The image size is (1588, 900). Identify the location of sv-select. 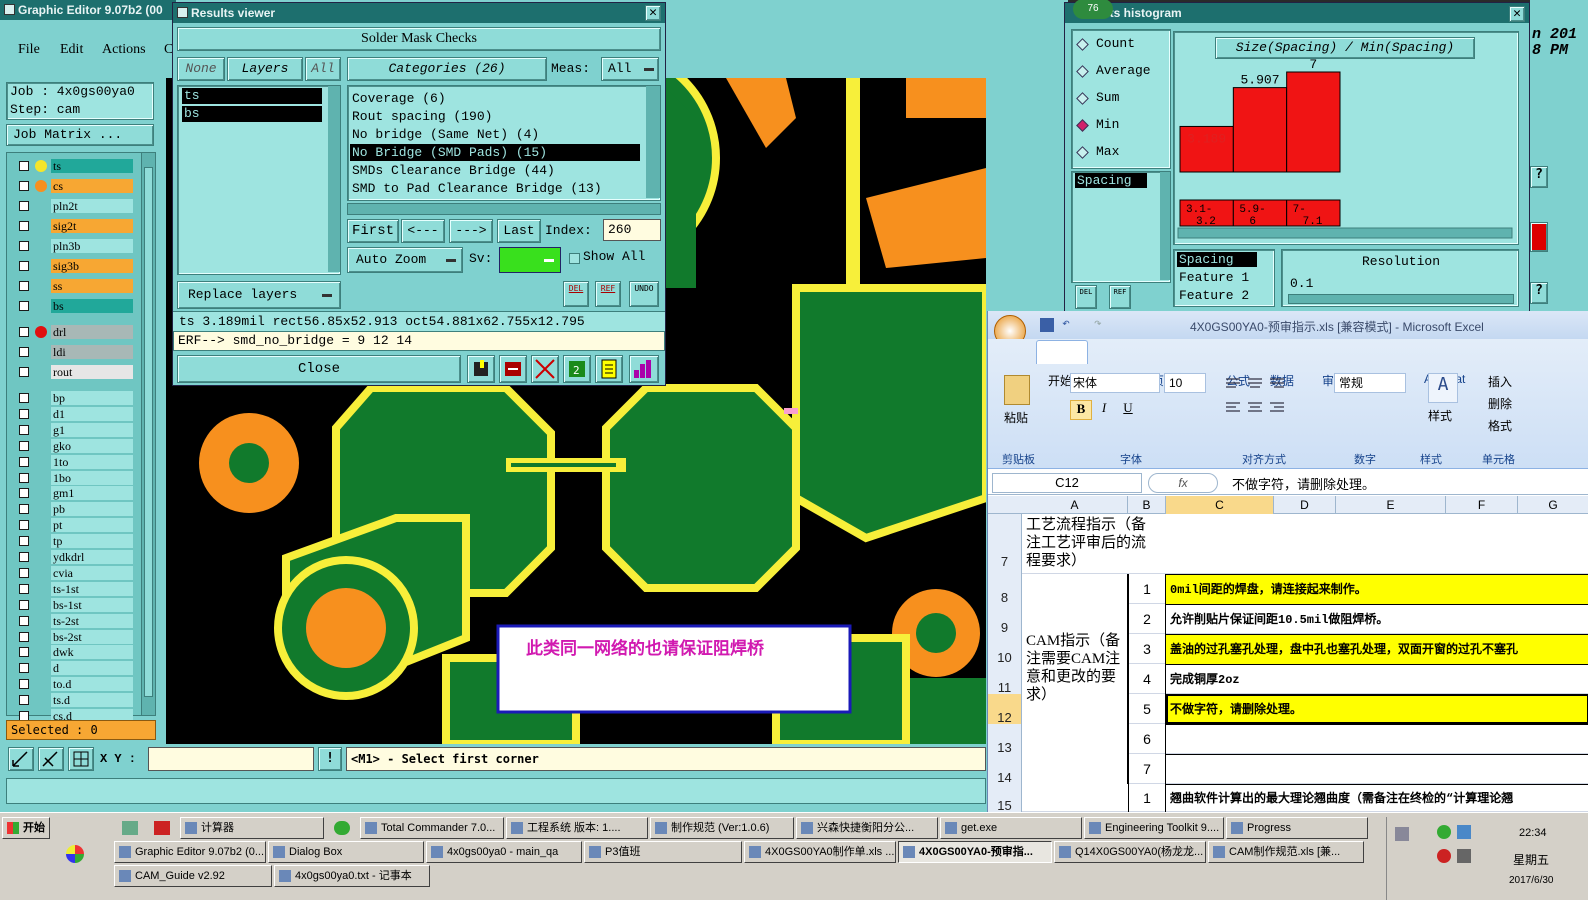
(530, 260).